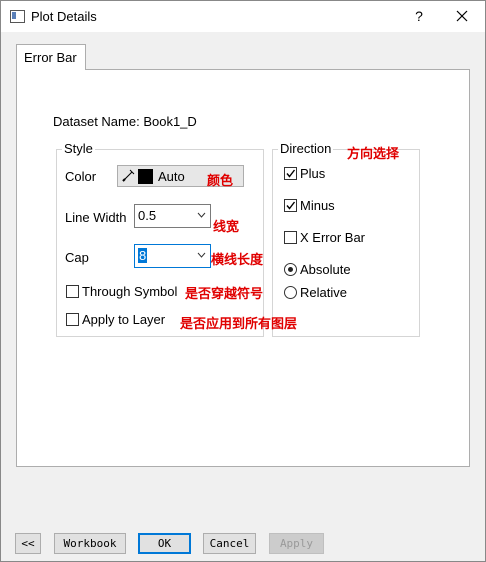 The width and height of the screenshot is (486, 562). What do you see at coordinates (373, 153) in the screenshot?
I see `annotation-direction: 方向选择` at bounding box center [373, 153].